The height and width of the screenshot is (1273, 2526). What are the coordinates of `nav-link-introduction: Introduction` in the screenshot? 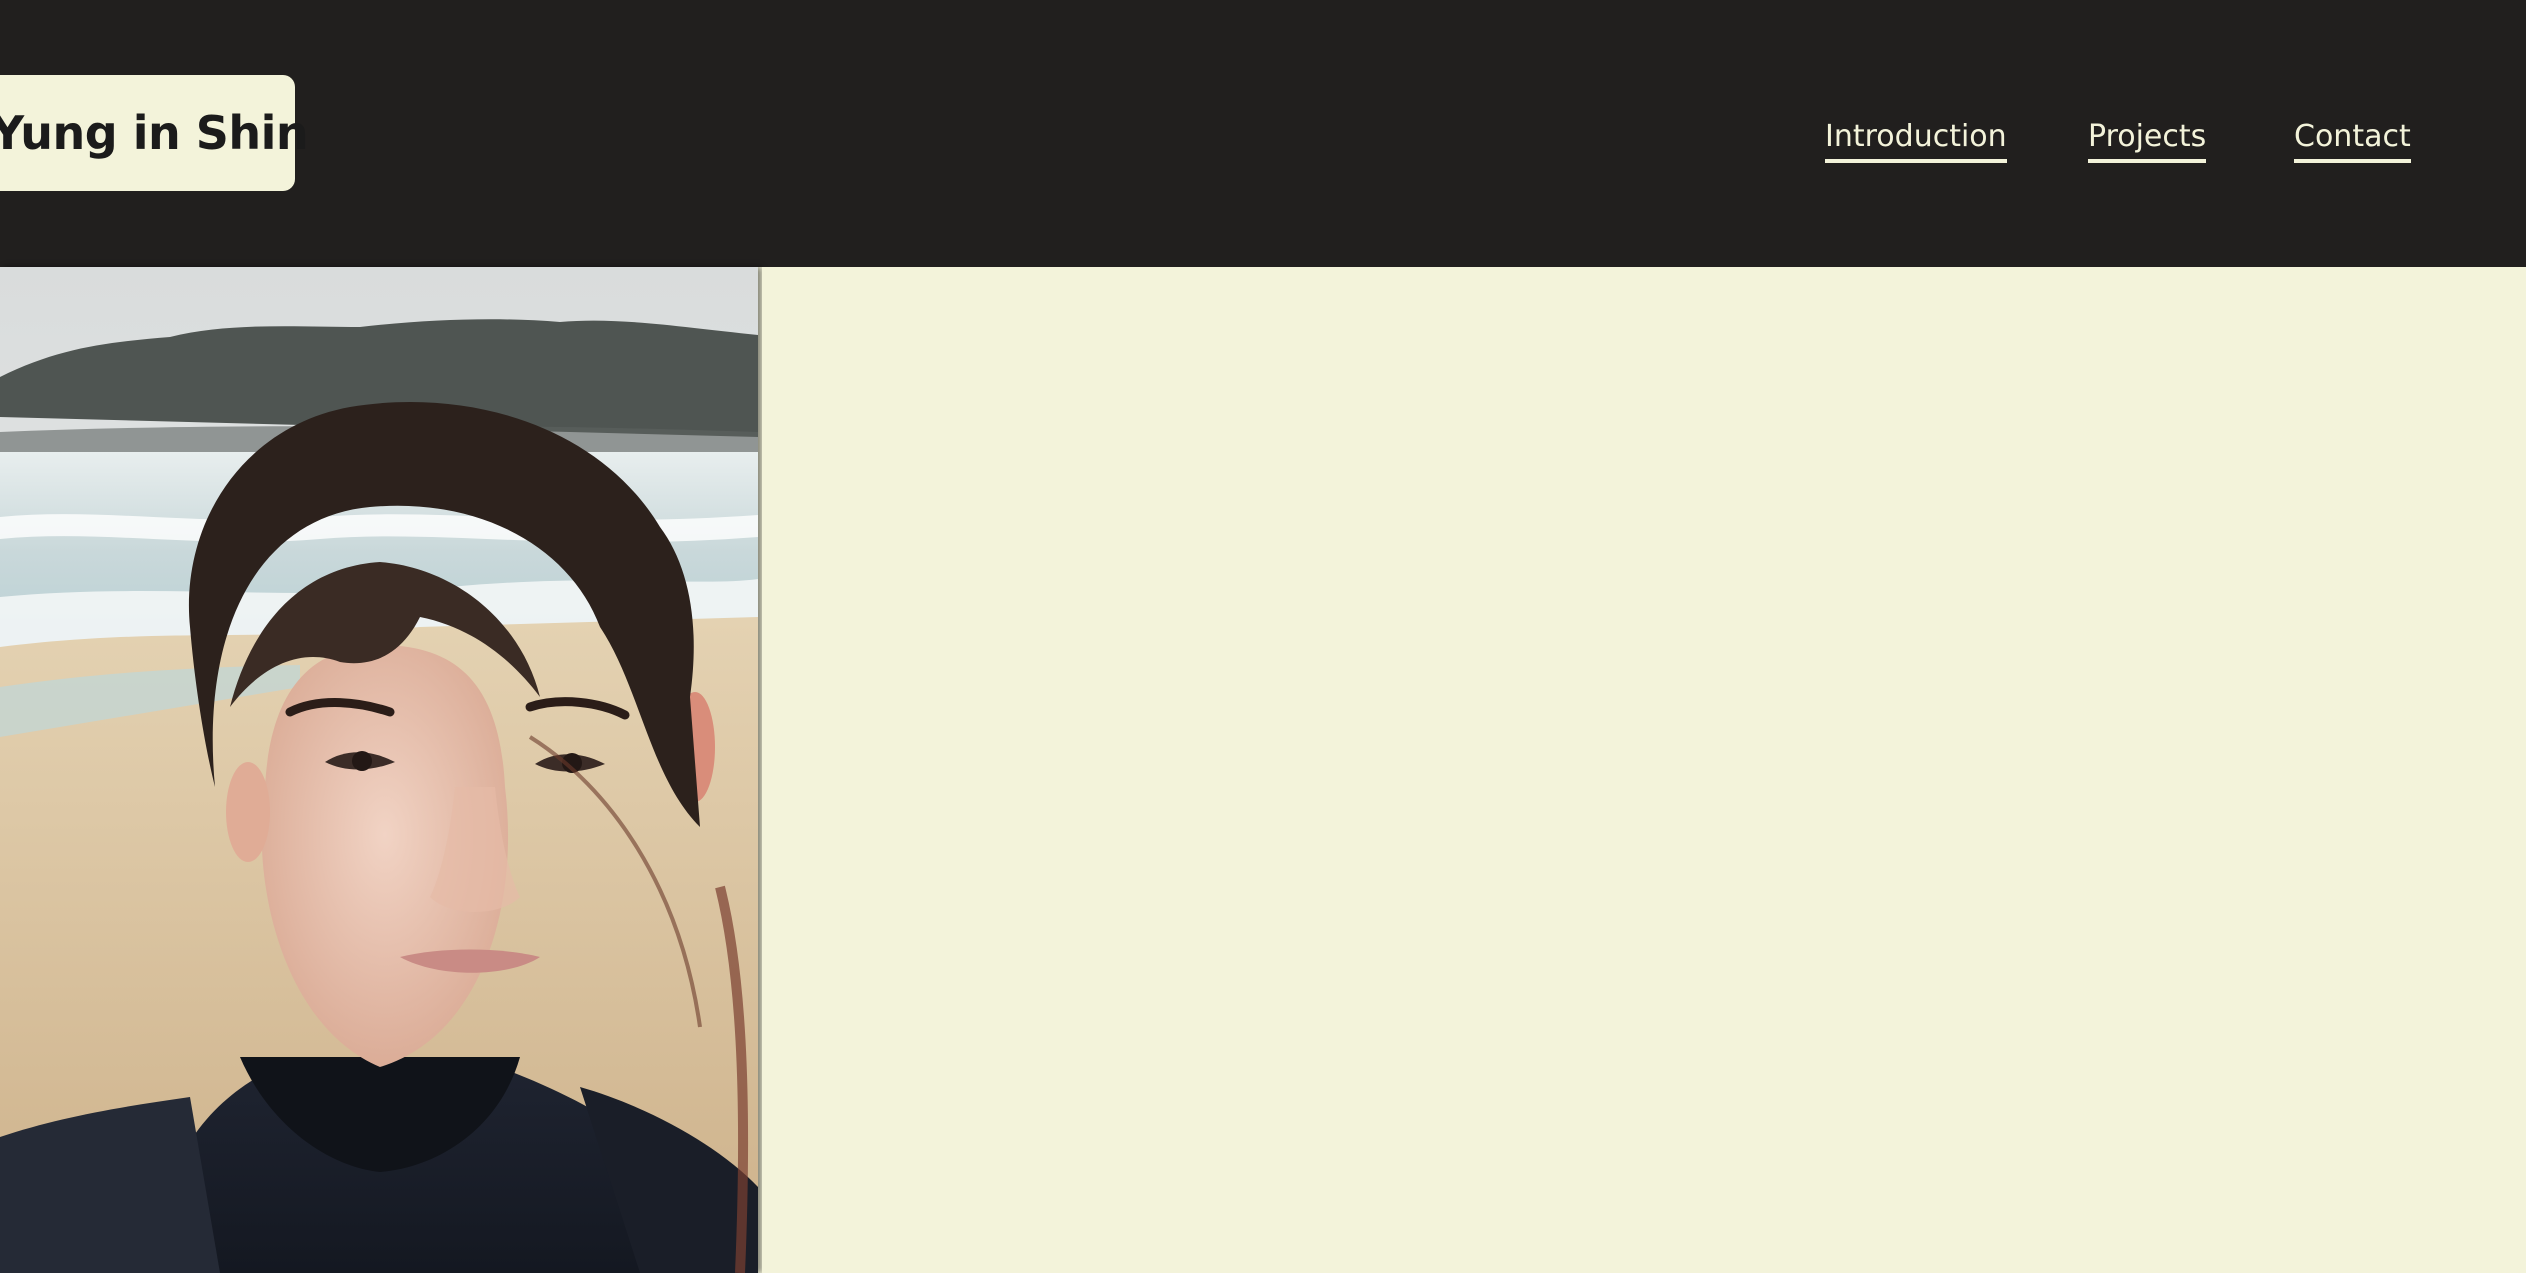 It's located at (1916, 140).